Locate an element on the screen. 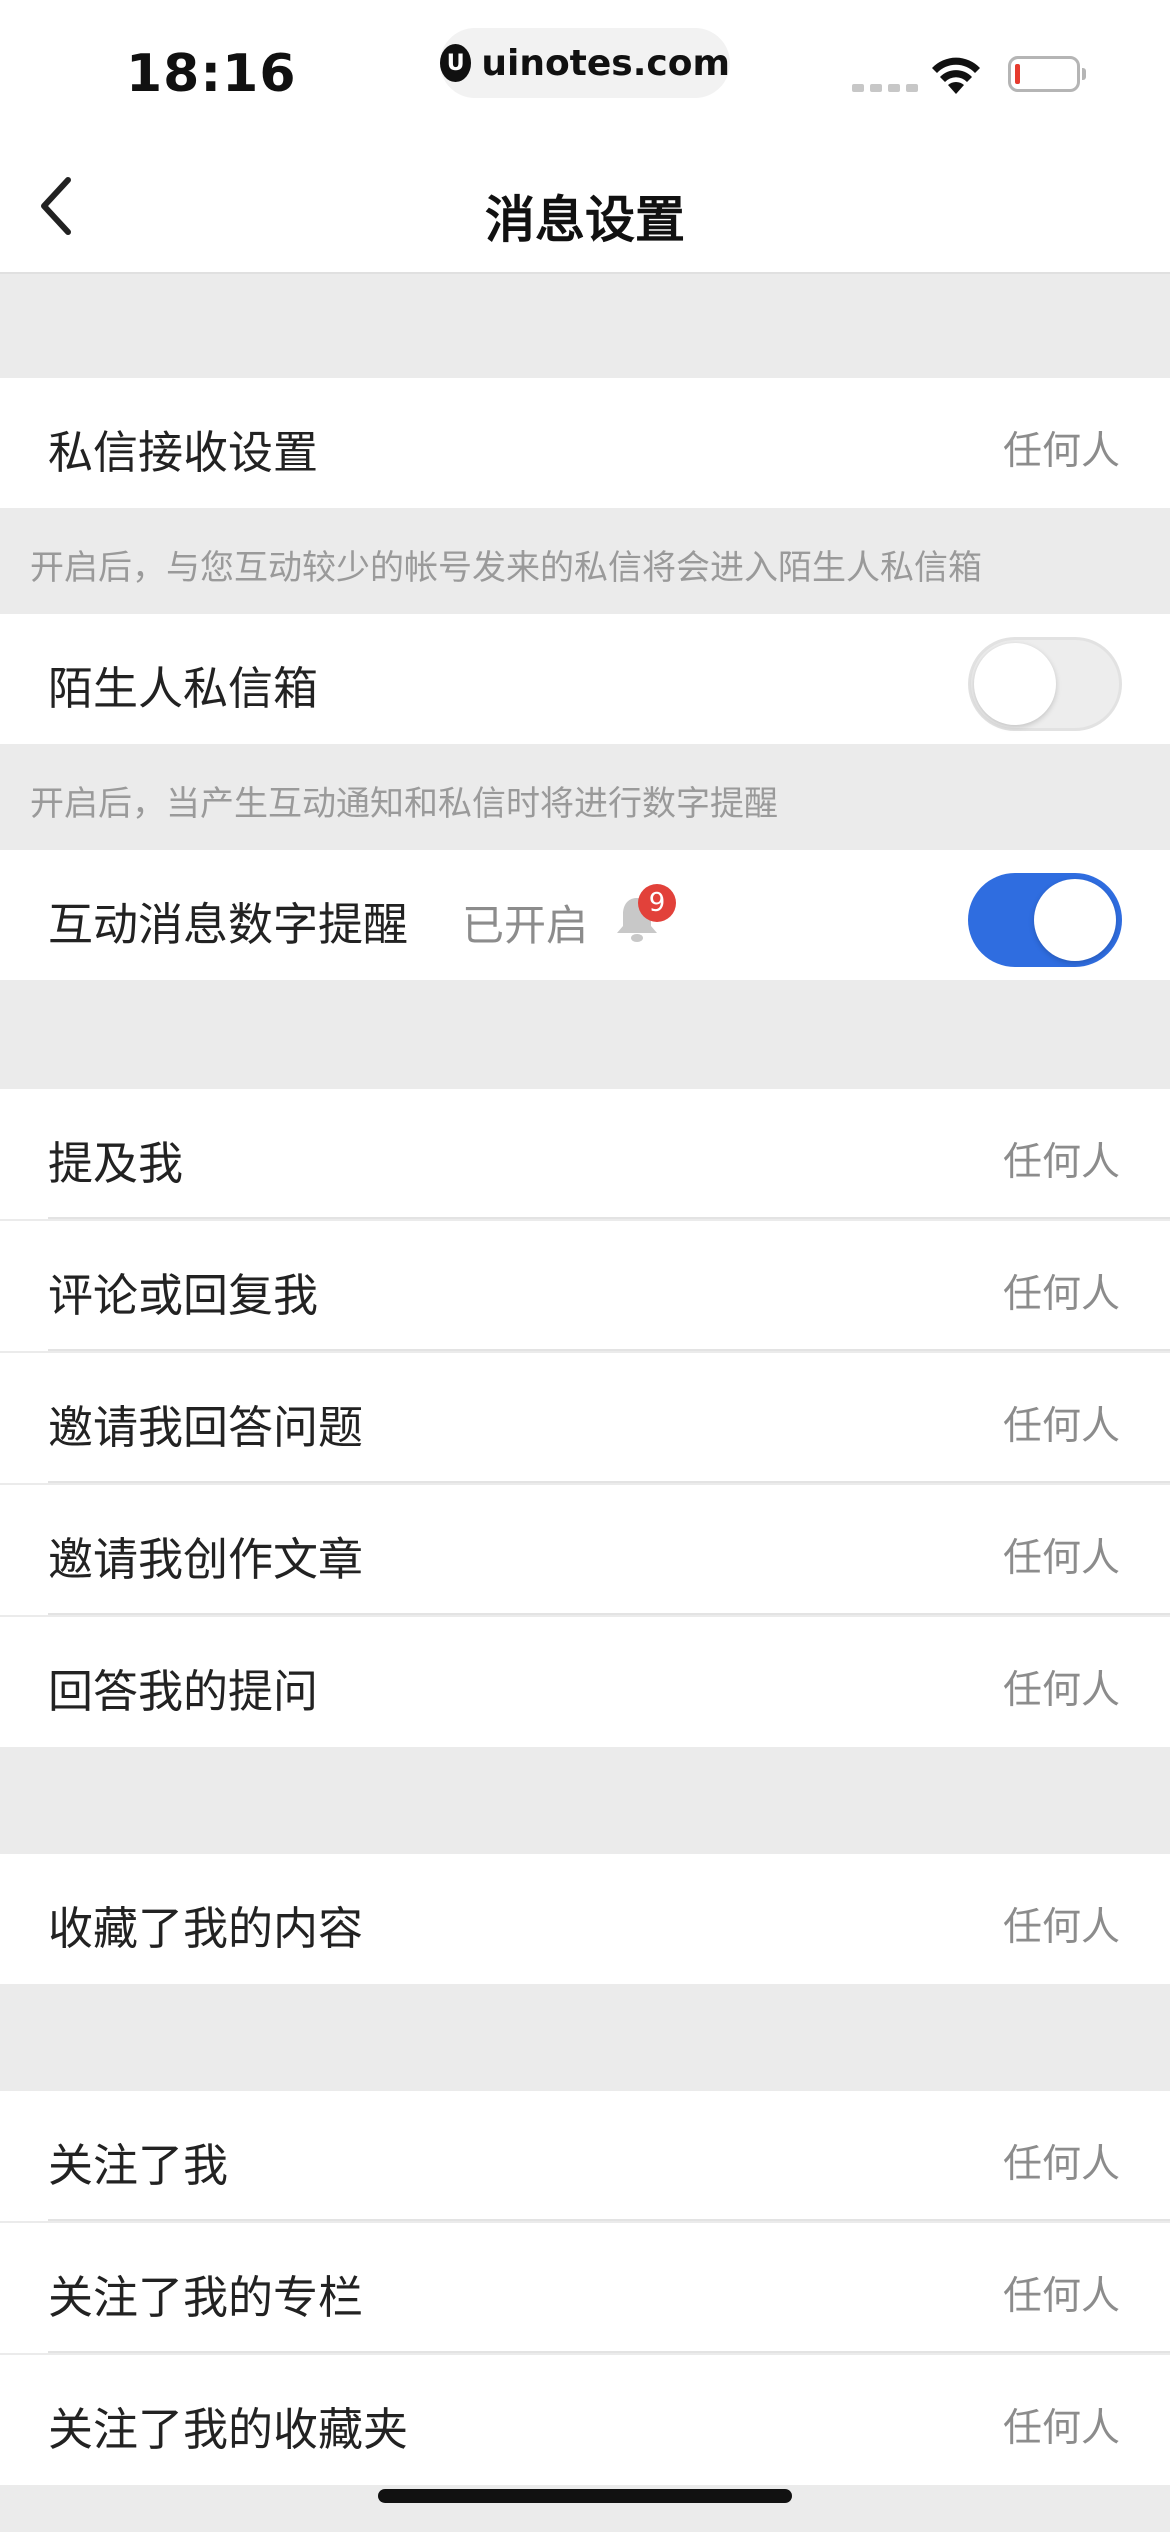 Image resolution: width=1170 pixels, height=2532 pixels. row-label: 收藏了我的内容 is located at coordinates (206, 1928).